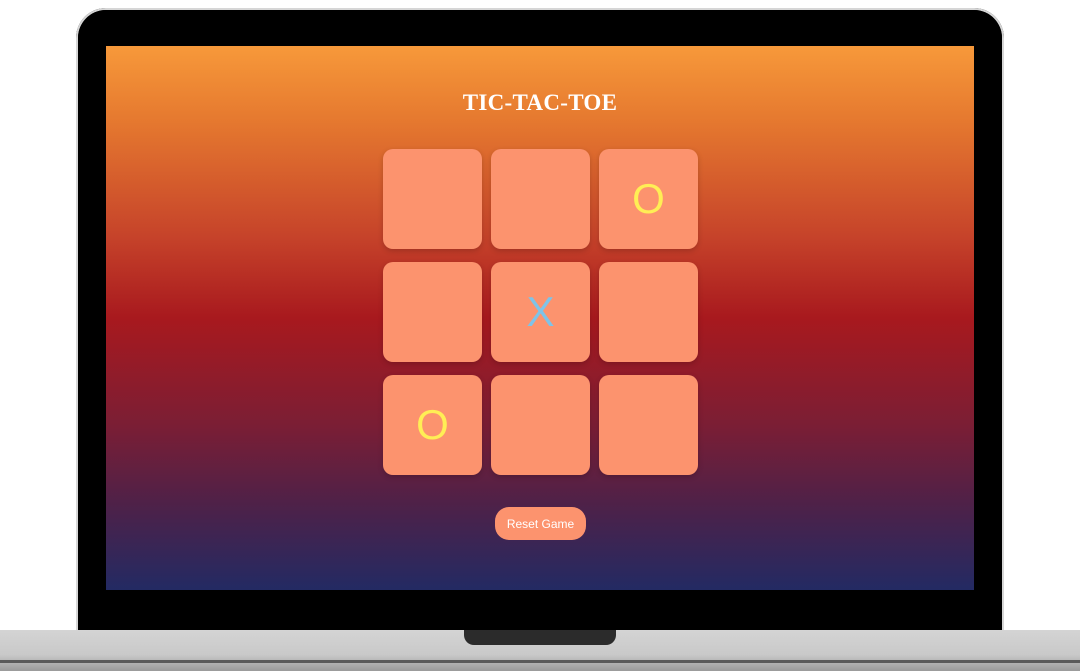  I want to click on board-cell-7: O, so click(432, 425).